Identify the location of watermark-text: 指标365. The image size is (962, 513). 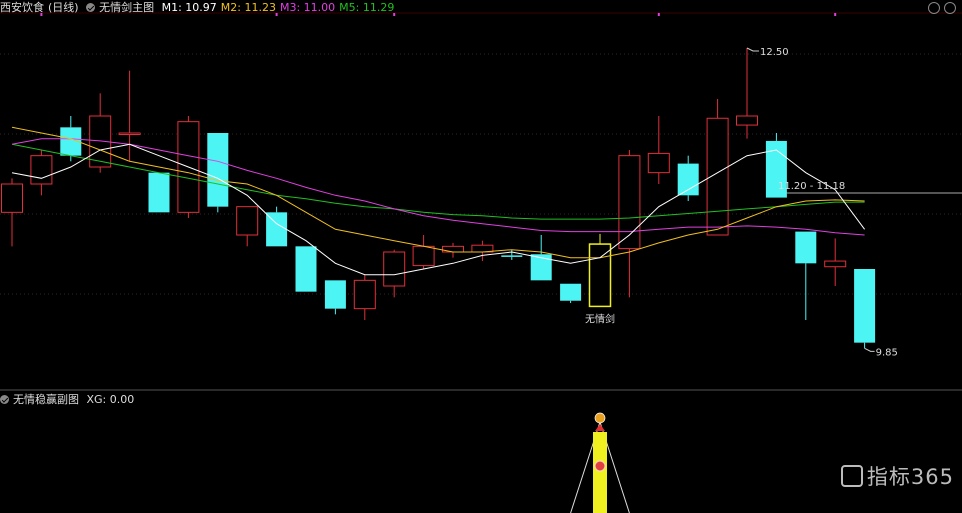
(910, 477).